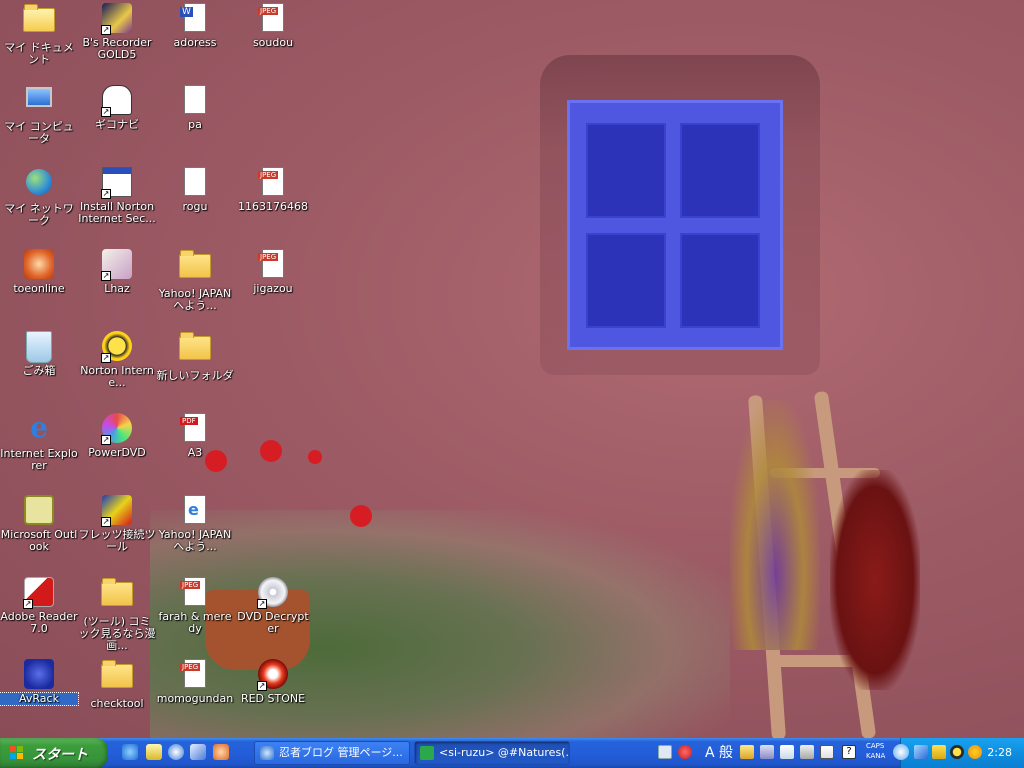 This screenshot has height=768, width=1024. I want to click on desktop-icon-label: Microsoft Outlook, so click(39, 540).